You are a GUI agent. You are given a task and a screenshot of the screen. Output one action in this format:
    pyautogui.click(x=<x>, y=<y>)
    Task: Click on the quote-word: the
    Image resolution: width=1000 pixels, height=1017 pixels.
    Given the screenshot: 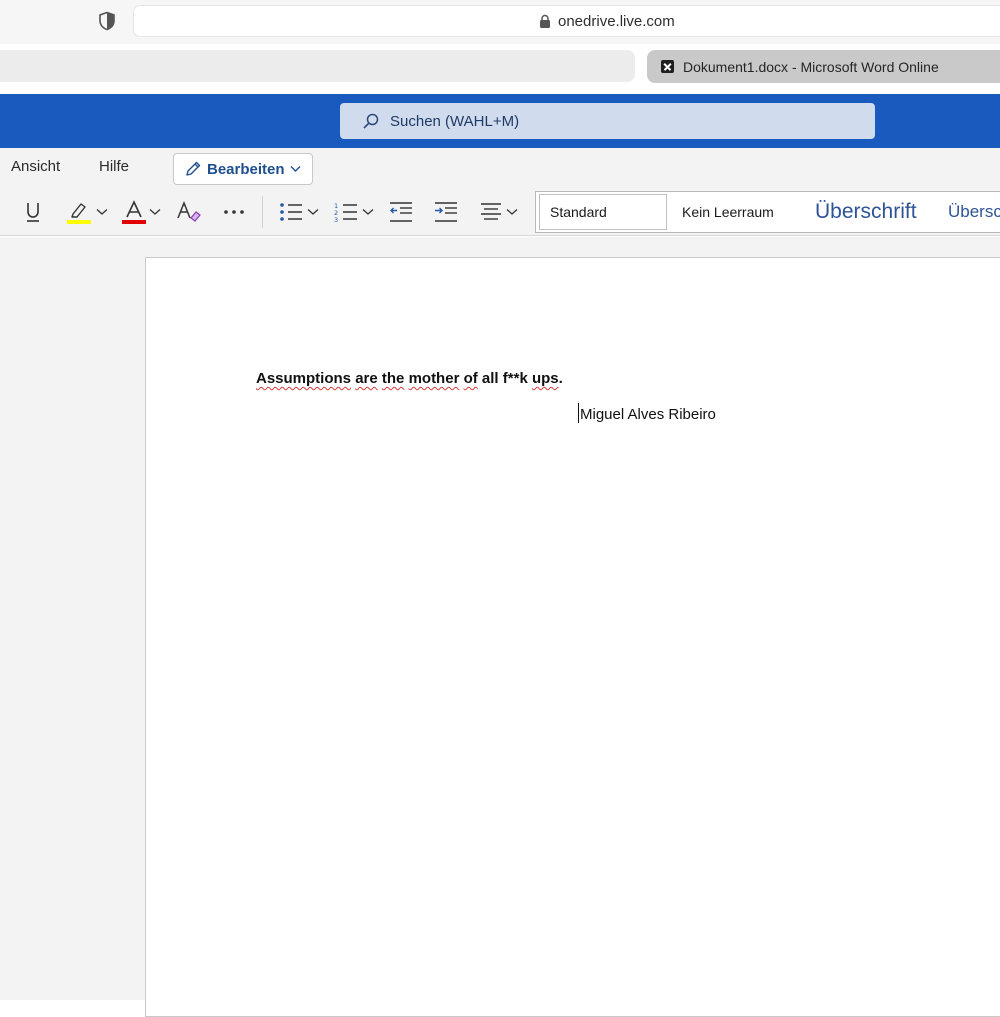 What is the action you would take?
    pyautogui.click(x=393, y=378)
    